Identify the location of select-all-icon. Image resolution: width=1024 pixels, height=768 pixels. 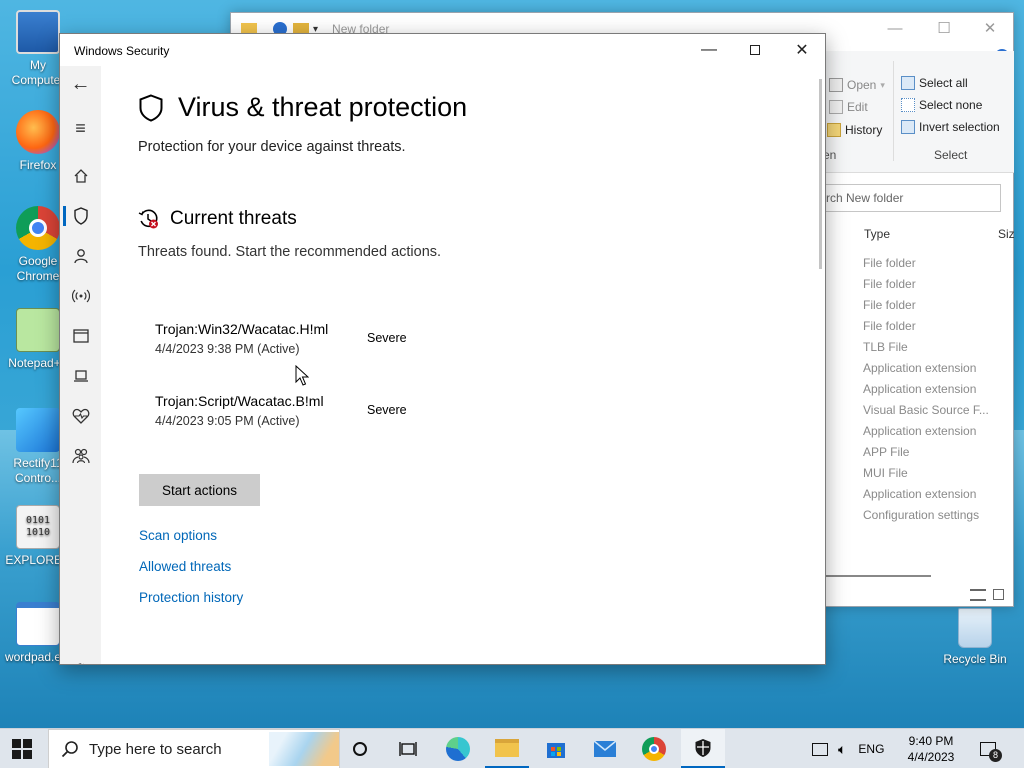
(908, 83).